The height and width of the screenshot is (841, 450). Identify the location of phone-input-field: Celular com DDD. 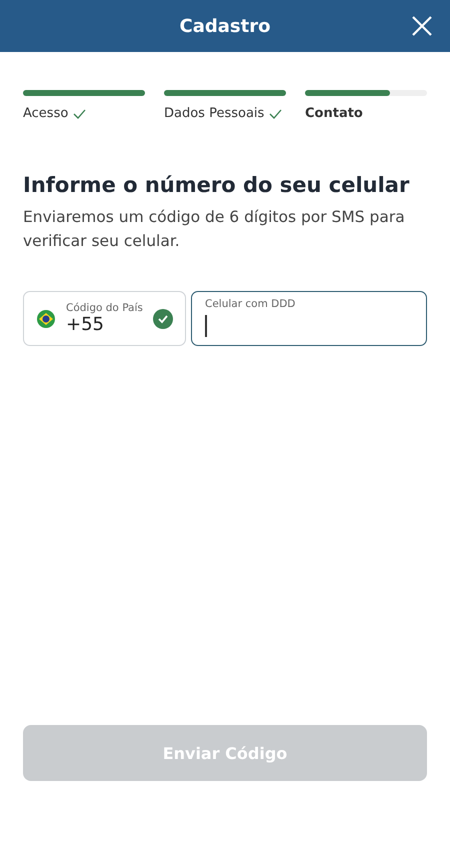
(309, 318).